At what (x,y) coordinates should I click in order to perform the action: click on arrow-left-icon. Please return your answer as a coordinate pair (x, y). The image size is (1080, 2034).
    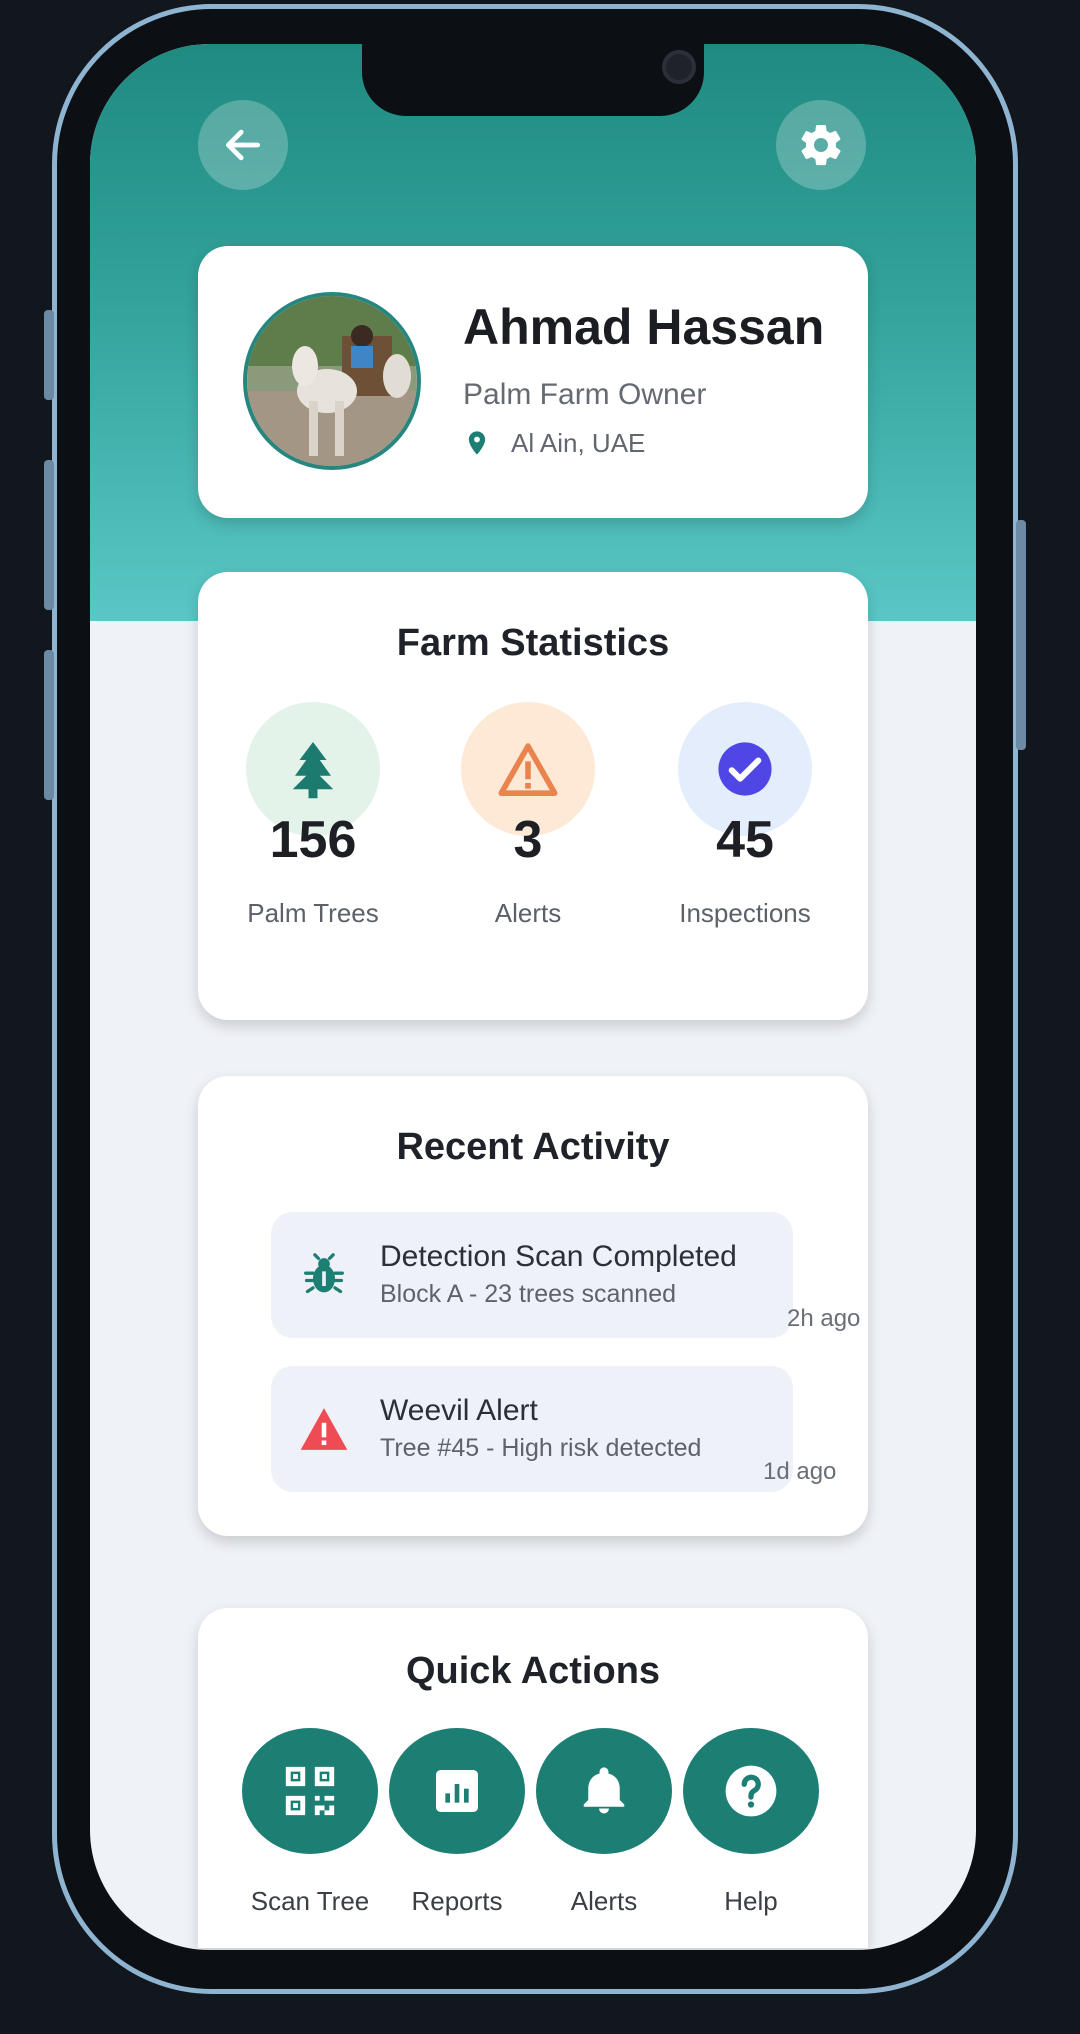
    Looking at the image, I should click on (243, 145).